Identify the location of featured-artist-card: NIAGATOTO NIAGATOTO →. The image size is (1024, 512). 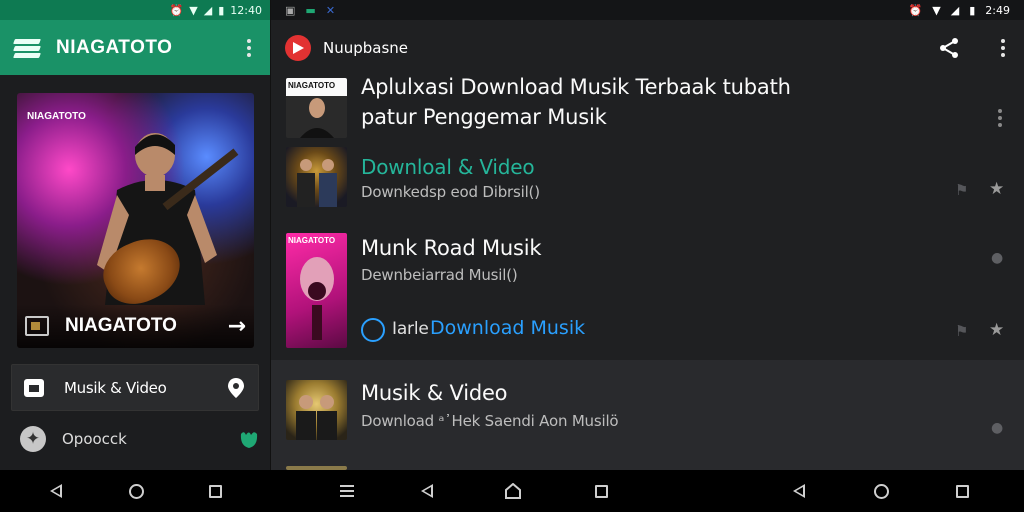
(135, 220).